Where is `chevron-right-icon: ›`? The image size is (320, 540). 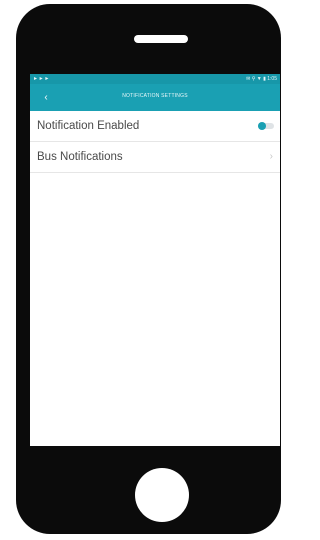
chevron-right-icon: › is located at coordinates (271, 156).